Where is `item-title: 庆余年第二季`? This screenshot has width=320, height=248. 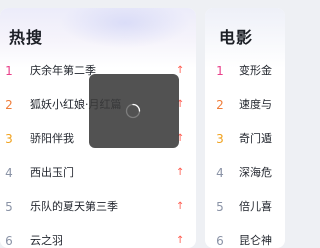
item-title: 庆余年第二季 is located at coordinates (63, 70).